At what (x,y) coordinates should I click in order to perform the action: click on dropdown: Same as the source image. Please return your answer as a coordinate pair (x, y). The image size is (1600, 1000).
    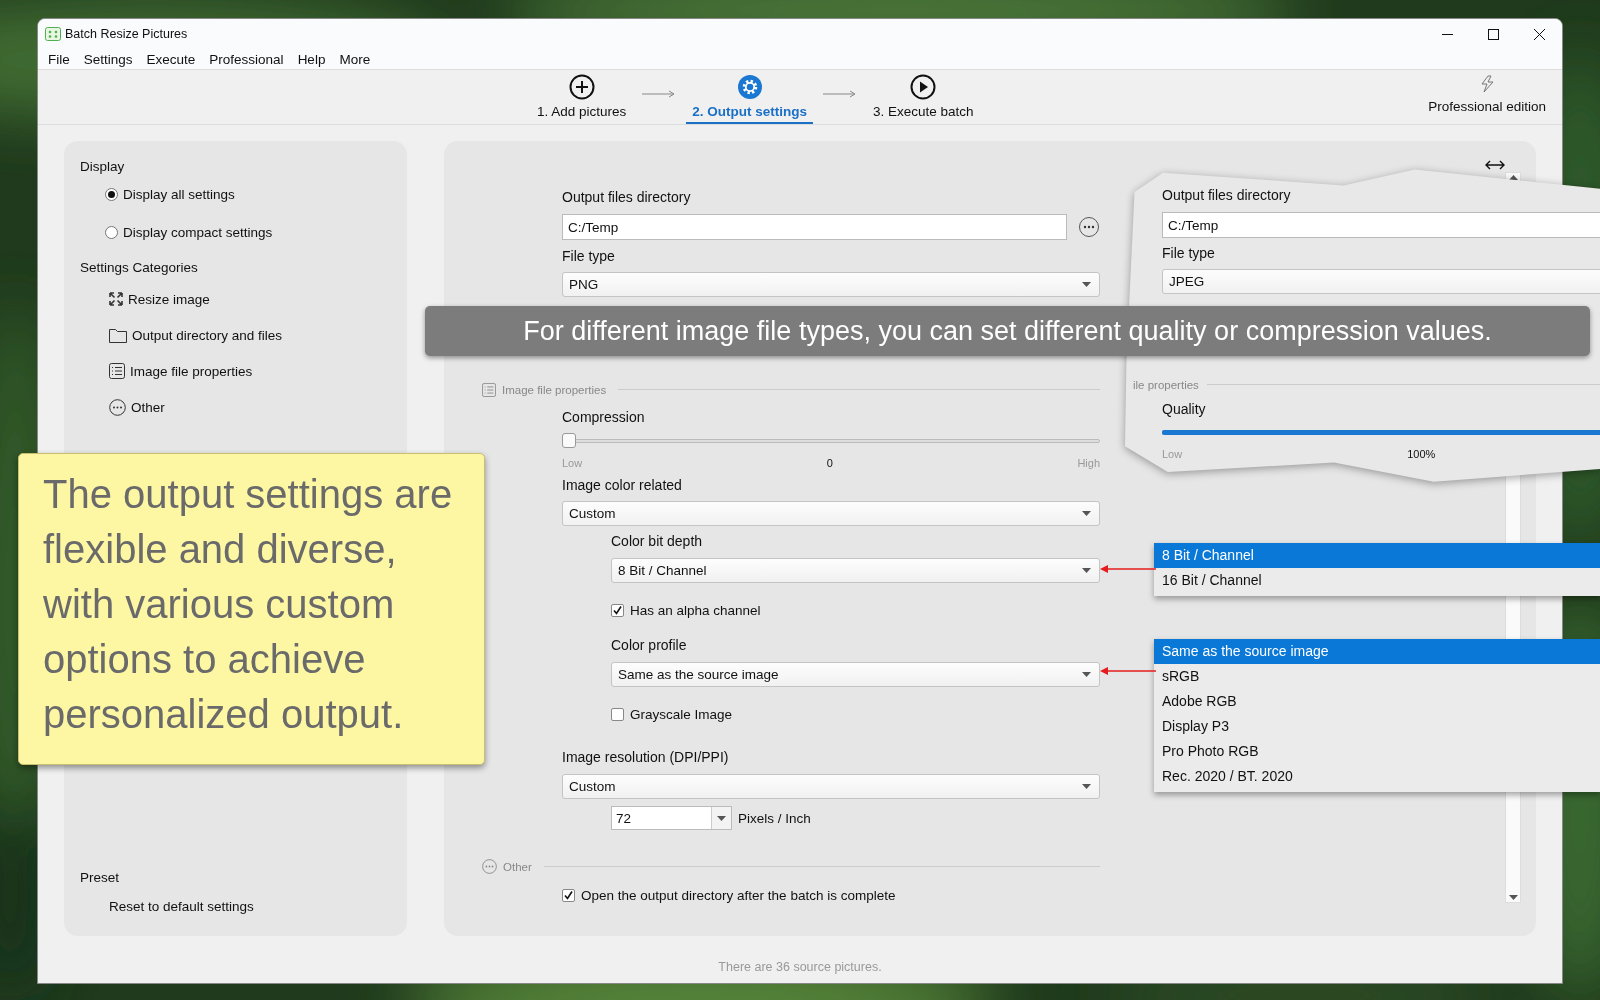
    Looking at the image, I should click on (855, 674).